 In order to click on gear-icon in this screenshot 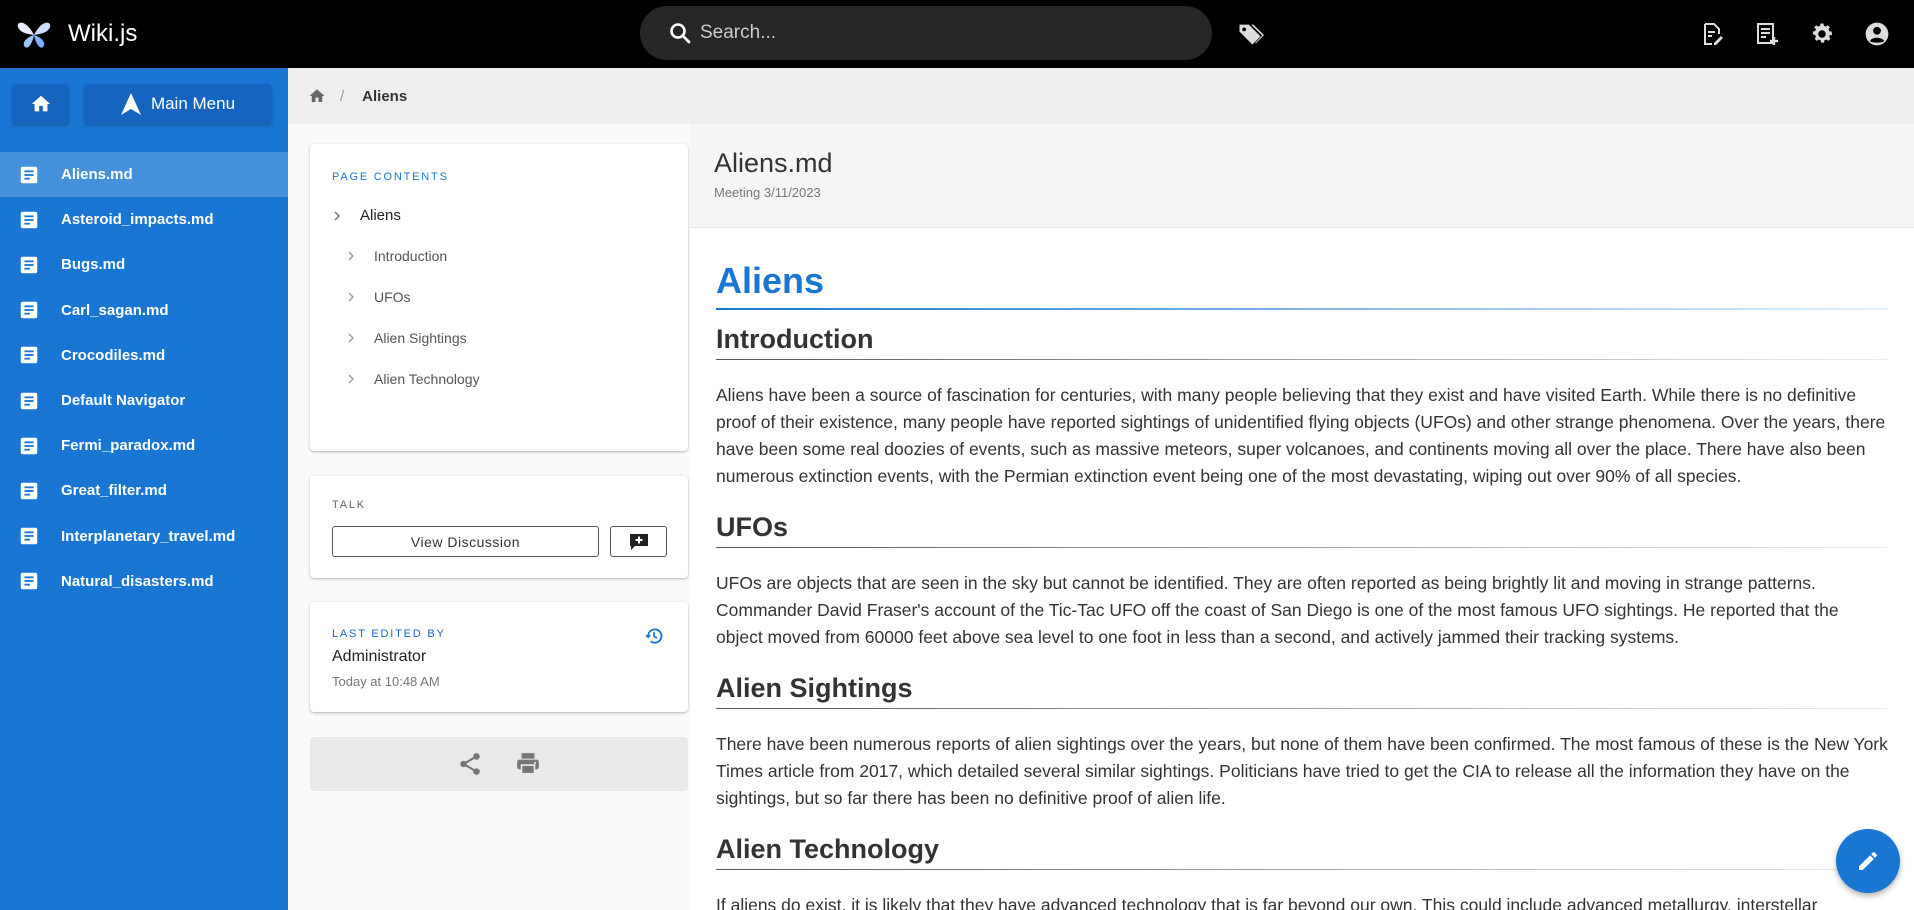, I will do `click(1822, 33)`.